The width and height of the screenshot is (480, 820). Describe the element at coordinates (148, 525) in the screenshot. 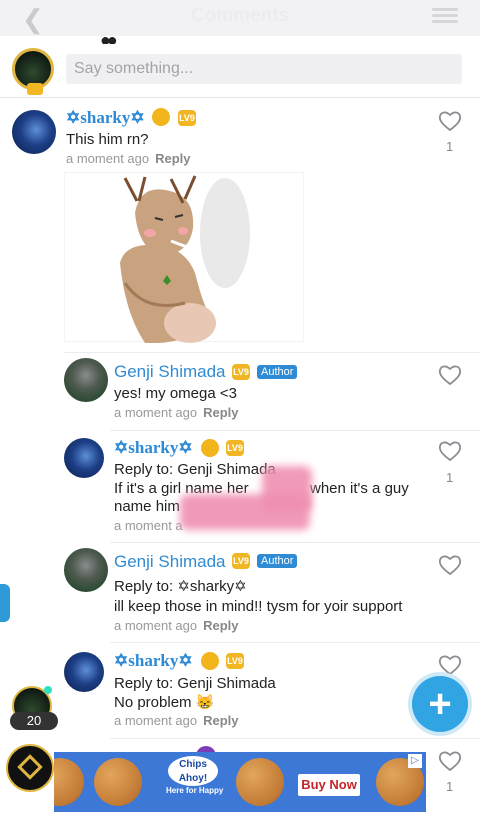

I see `timestamp: a moment a` at that location.